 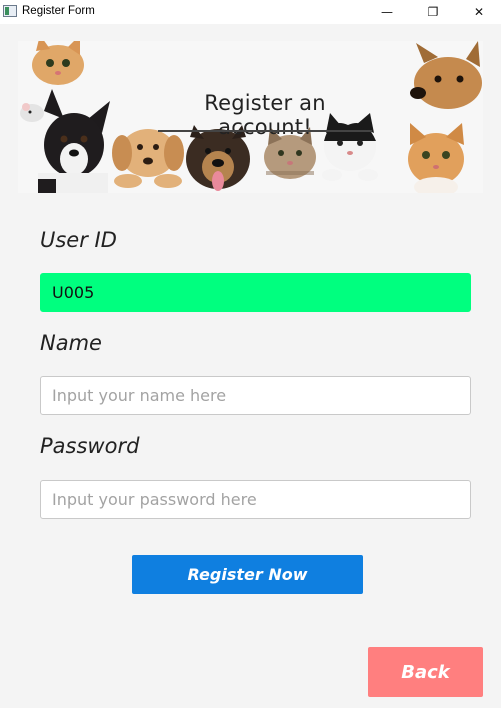 I want to click on title-underline, so click(x=265, y=131).